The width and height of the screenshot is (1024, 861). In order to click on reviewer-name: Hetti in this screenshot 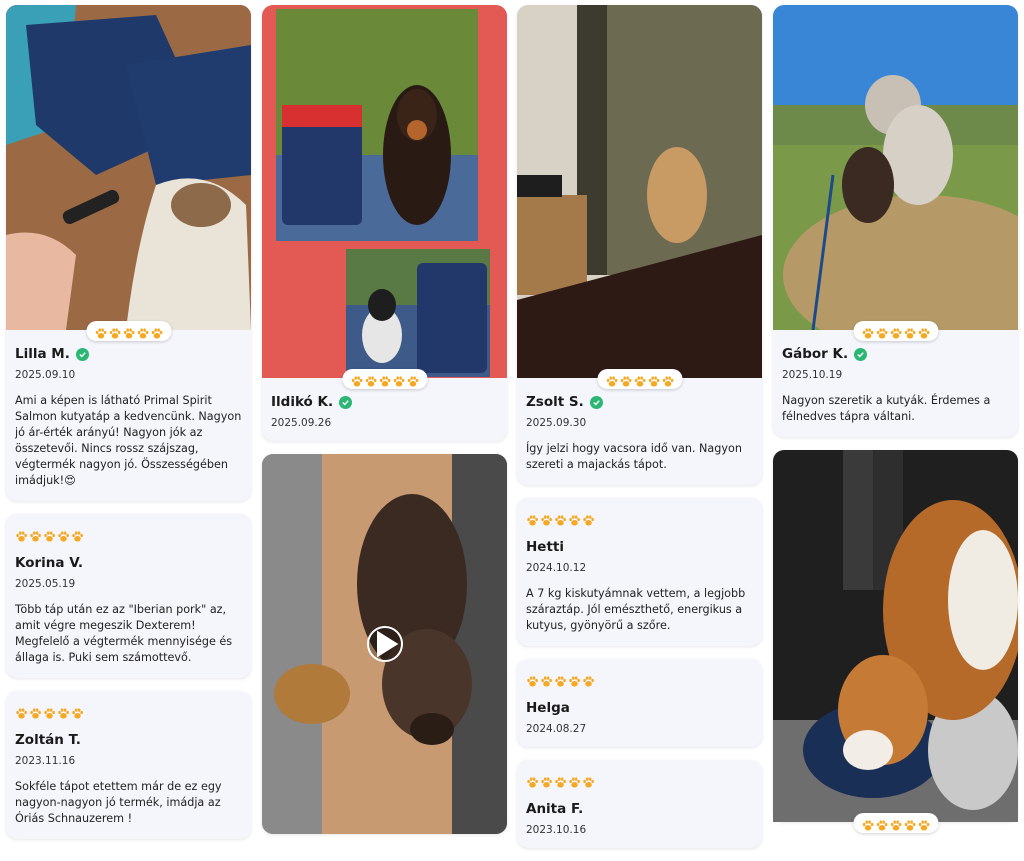, I will do `click(545, 547)`.